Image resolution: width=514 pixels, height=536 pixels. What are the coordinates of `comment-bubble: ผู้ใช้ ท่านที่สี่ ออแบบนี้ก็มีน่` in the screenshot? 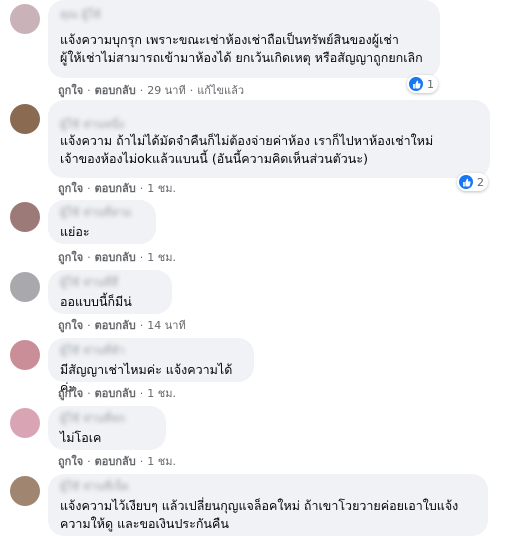 It's located at (110, 292).